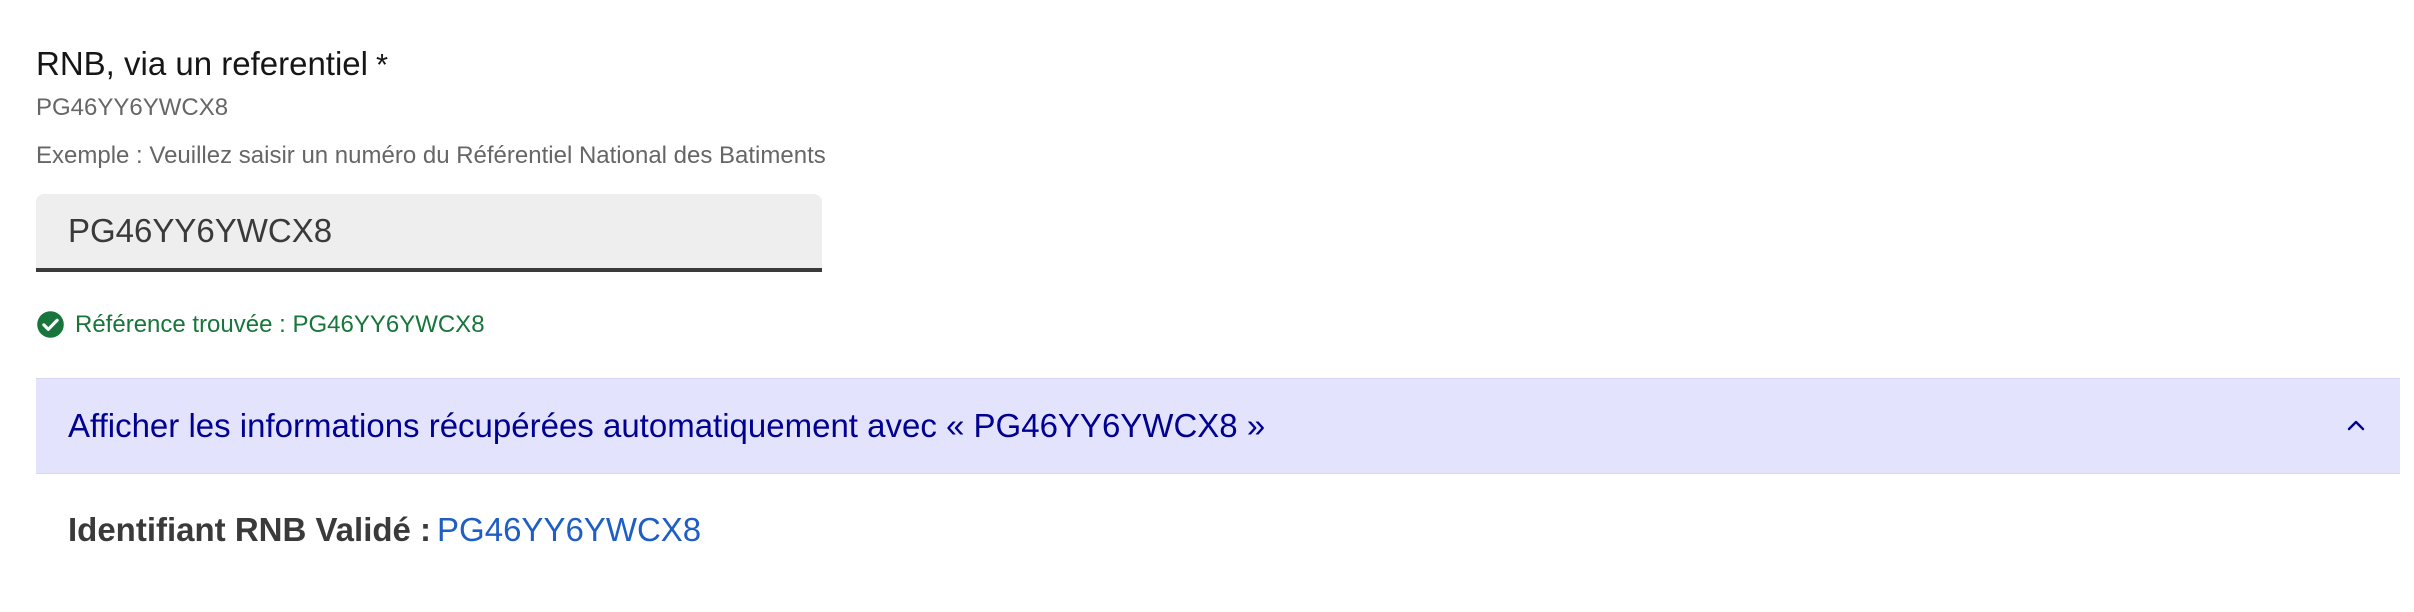  I want to click on success-message: Référence trouvée : PG46YY6YWCX8, so click(260, 324).